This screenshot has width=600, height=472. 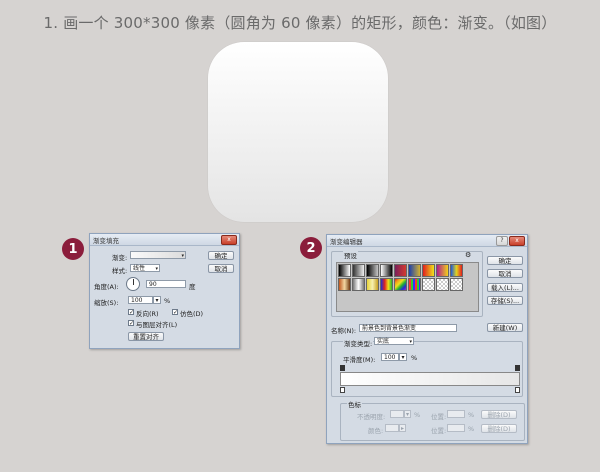 I want to click on reverse-checkbox: ✓, so click(x=131, y=312).